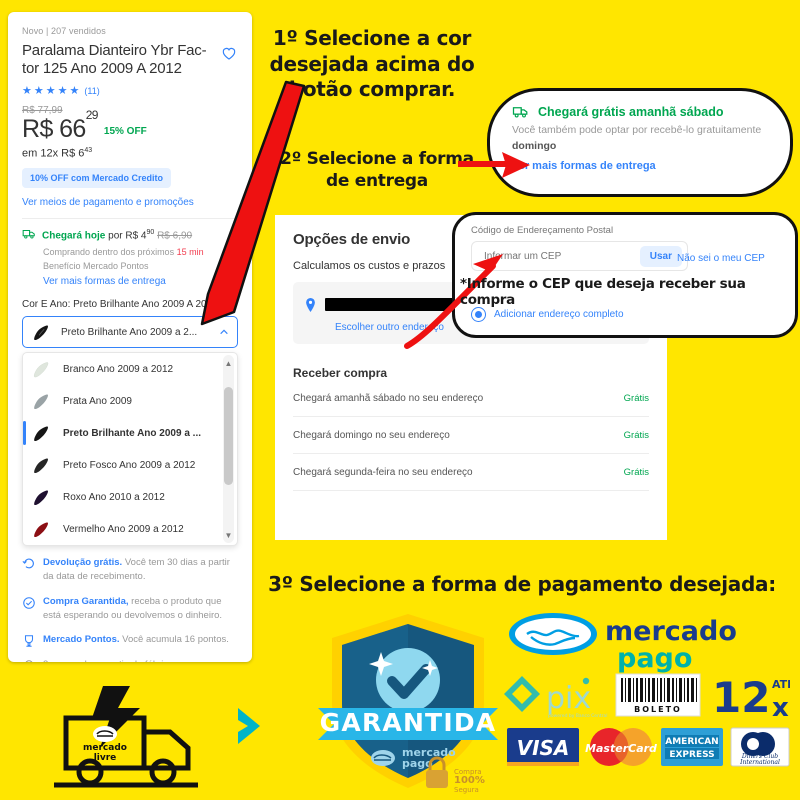  Describe the element at coordinates (114, 497) in the screenshot. I see `dropdown-option-label: Roxo Ano 2010 a 2012` at that location.